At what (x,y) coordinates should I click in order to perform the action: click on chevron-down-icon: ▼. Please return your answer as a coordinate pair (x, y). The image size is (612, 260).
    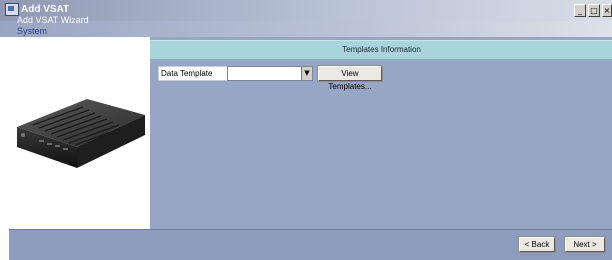
    Looking at the image, I should click on (306, 73).